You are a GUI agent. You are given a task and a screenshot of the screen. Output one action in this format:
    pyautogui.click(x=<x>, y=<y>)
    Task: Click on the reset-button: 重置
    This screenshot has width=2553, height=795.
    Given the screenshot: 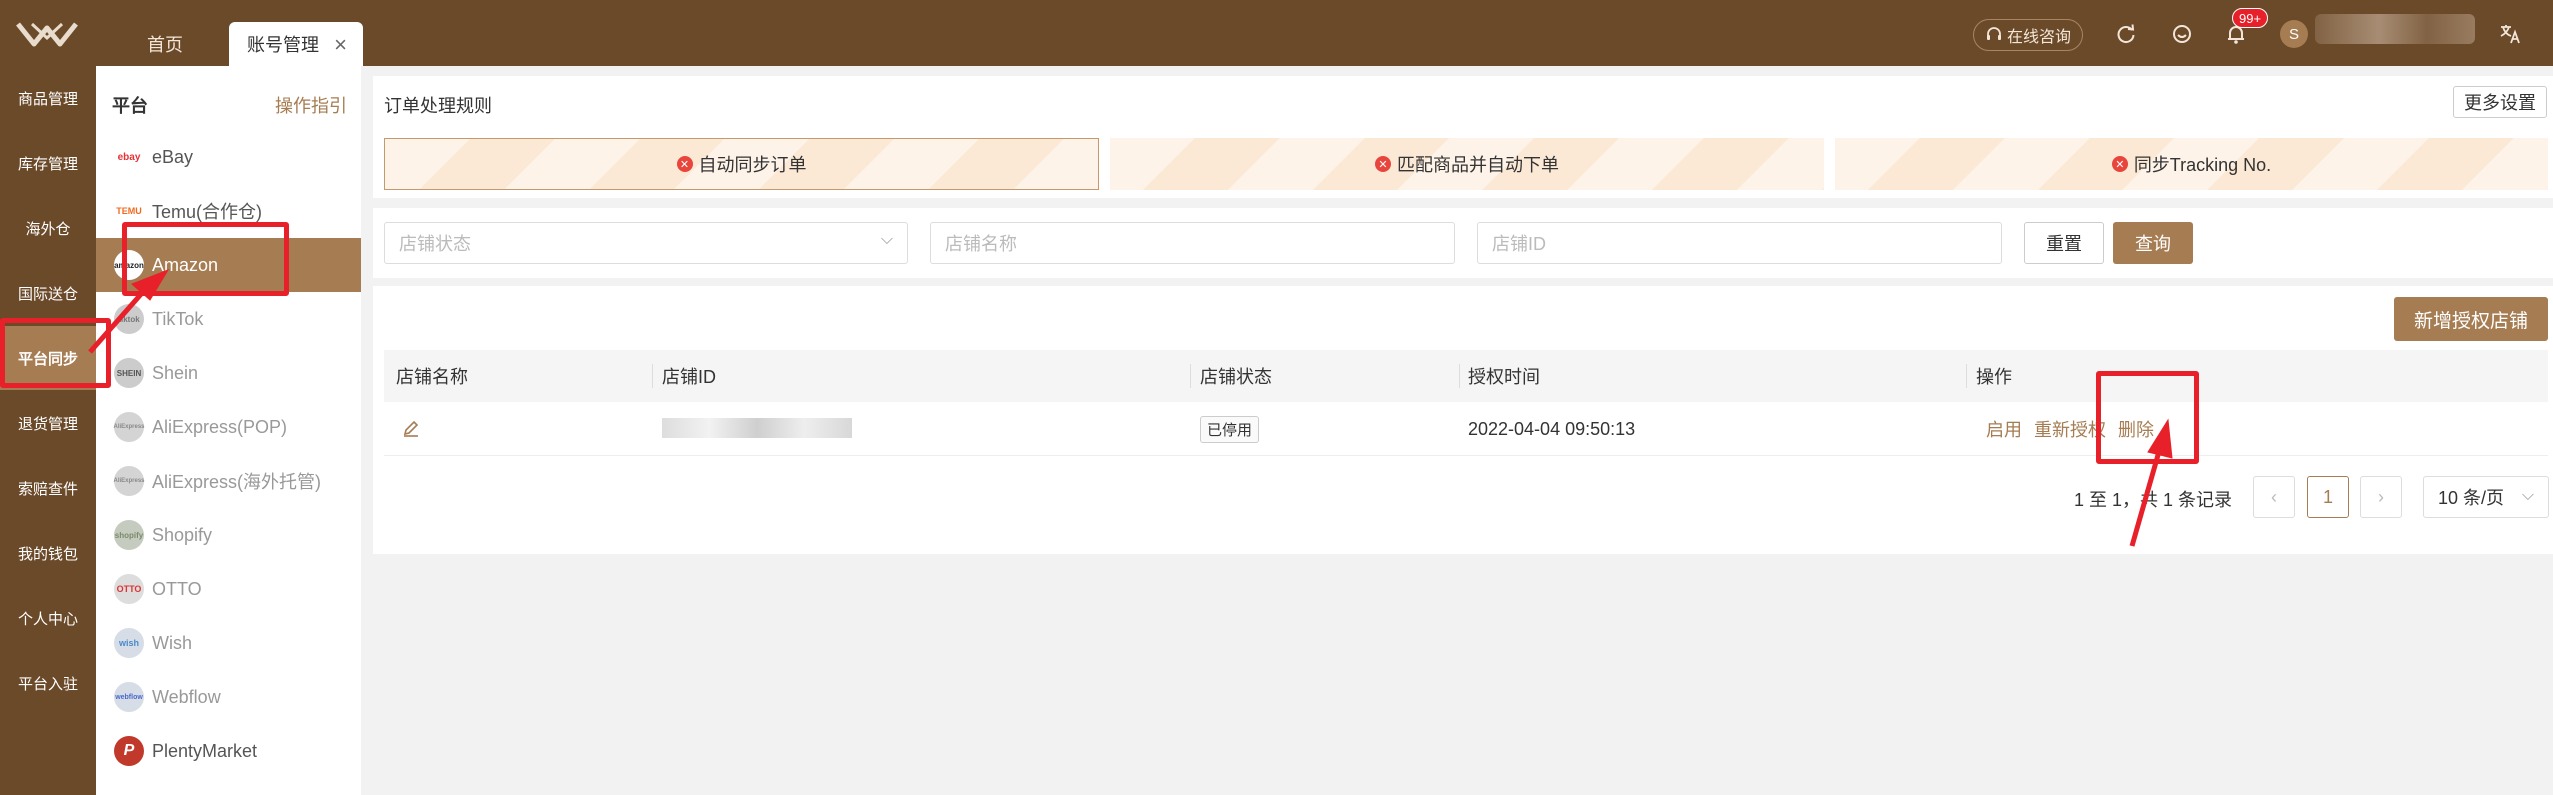 What is the action you would take?
    pyautogui.click(x=2064, y=243)
    